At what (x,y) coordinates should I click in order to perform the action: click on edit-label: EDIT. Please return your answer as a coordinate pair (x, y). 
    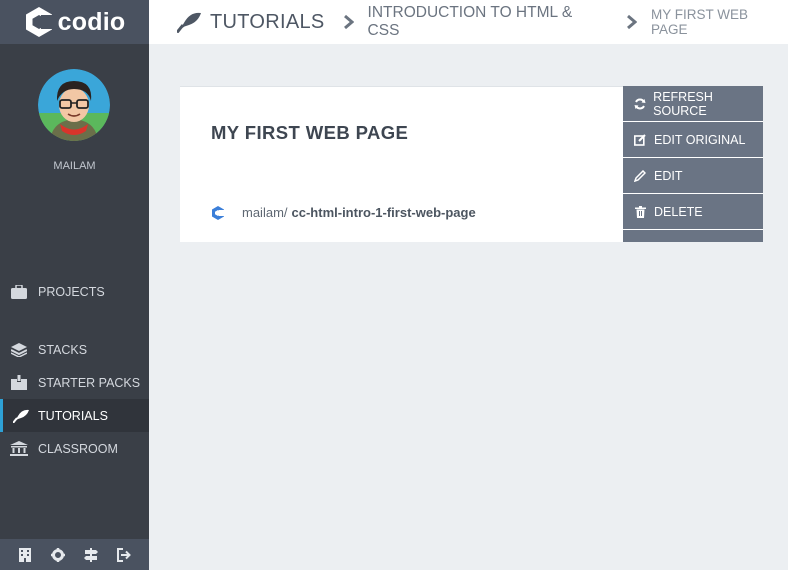
    Looking at the image, I should click on (668, 175).